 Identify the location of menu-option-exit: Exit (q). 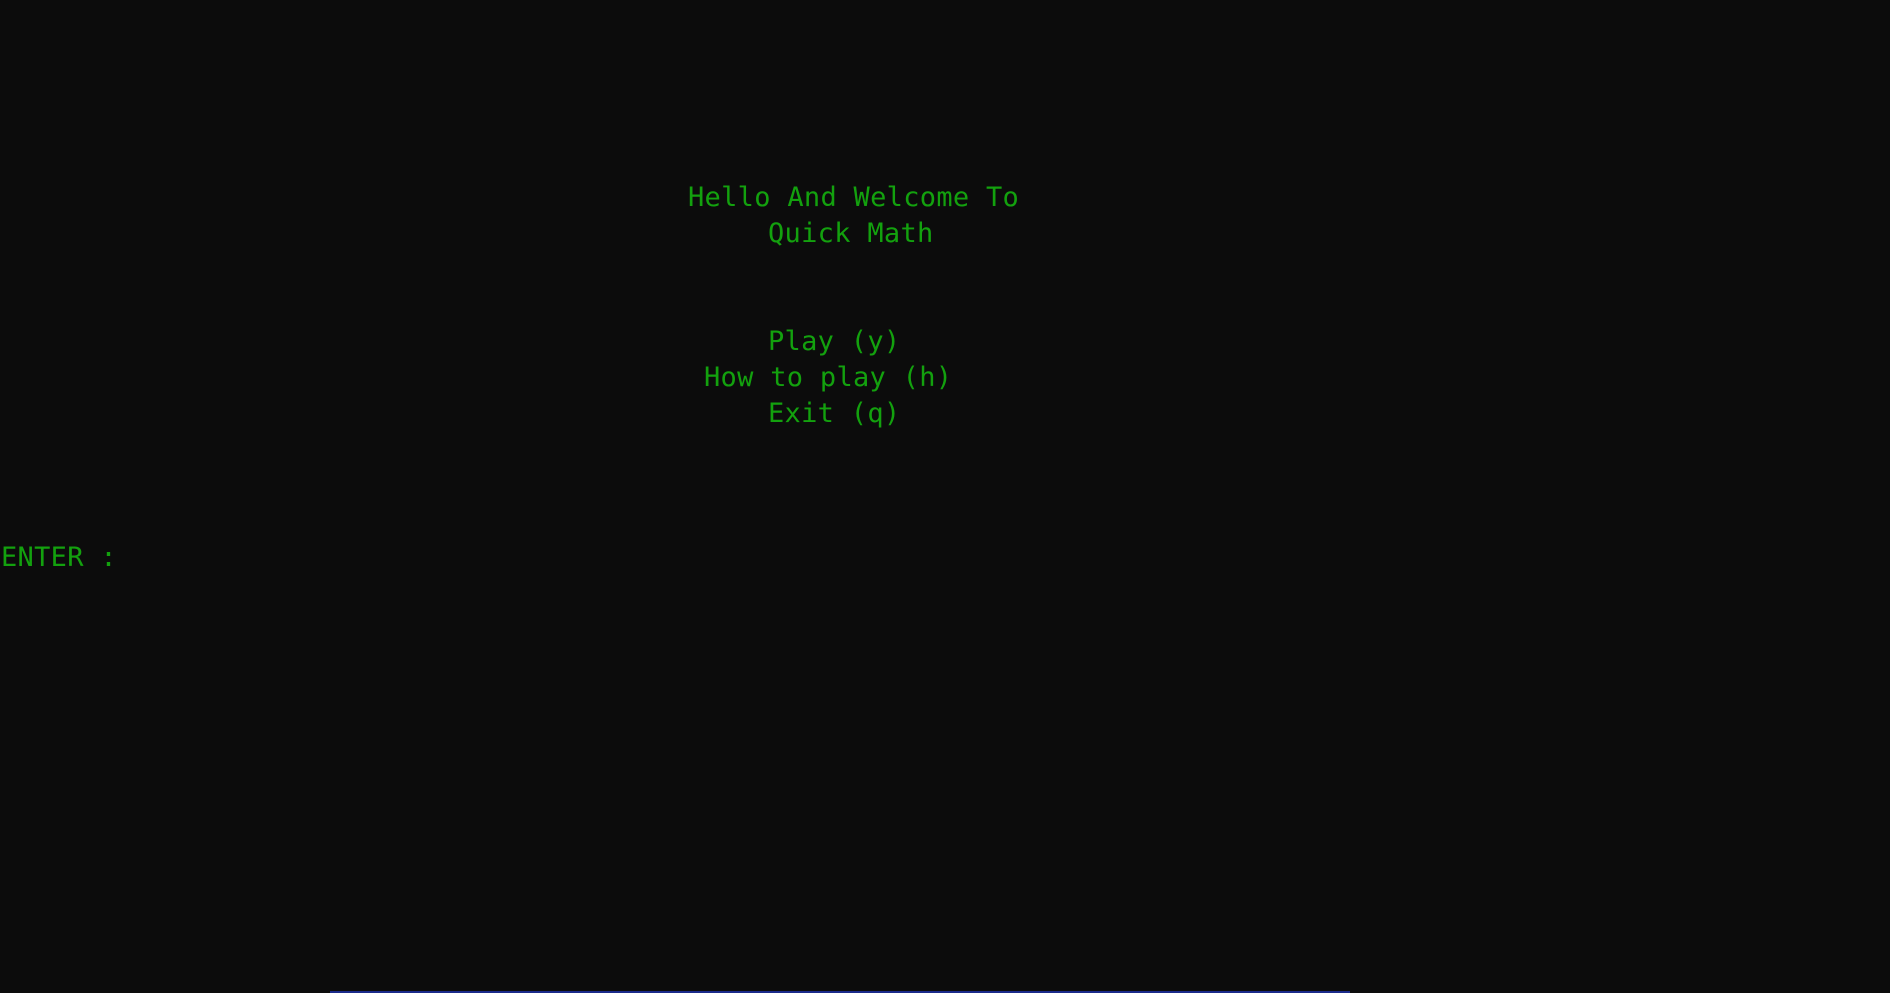
(834, 413).